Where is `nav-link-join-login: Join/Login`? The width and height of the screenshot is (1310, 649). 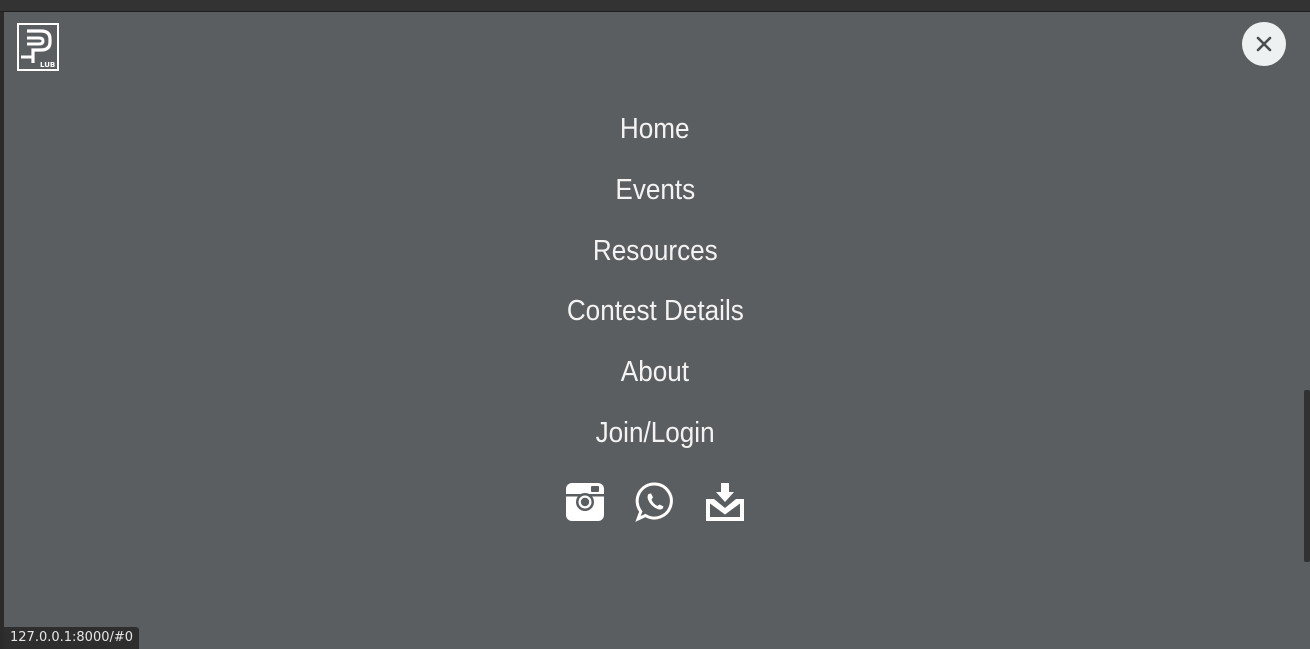
nav-link-join-login: Join/Login is located at coordinates (655, 442).